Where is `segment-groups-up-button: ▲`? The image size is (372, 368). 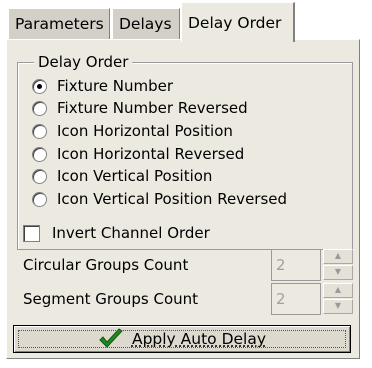 segment-groups-up-button: ▲ is located at coordinates (338, 290).